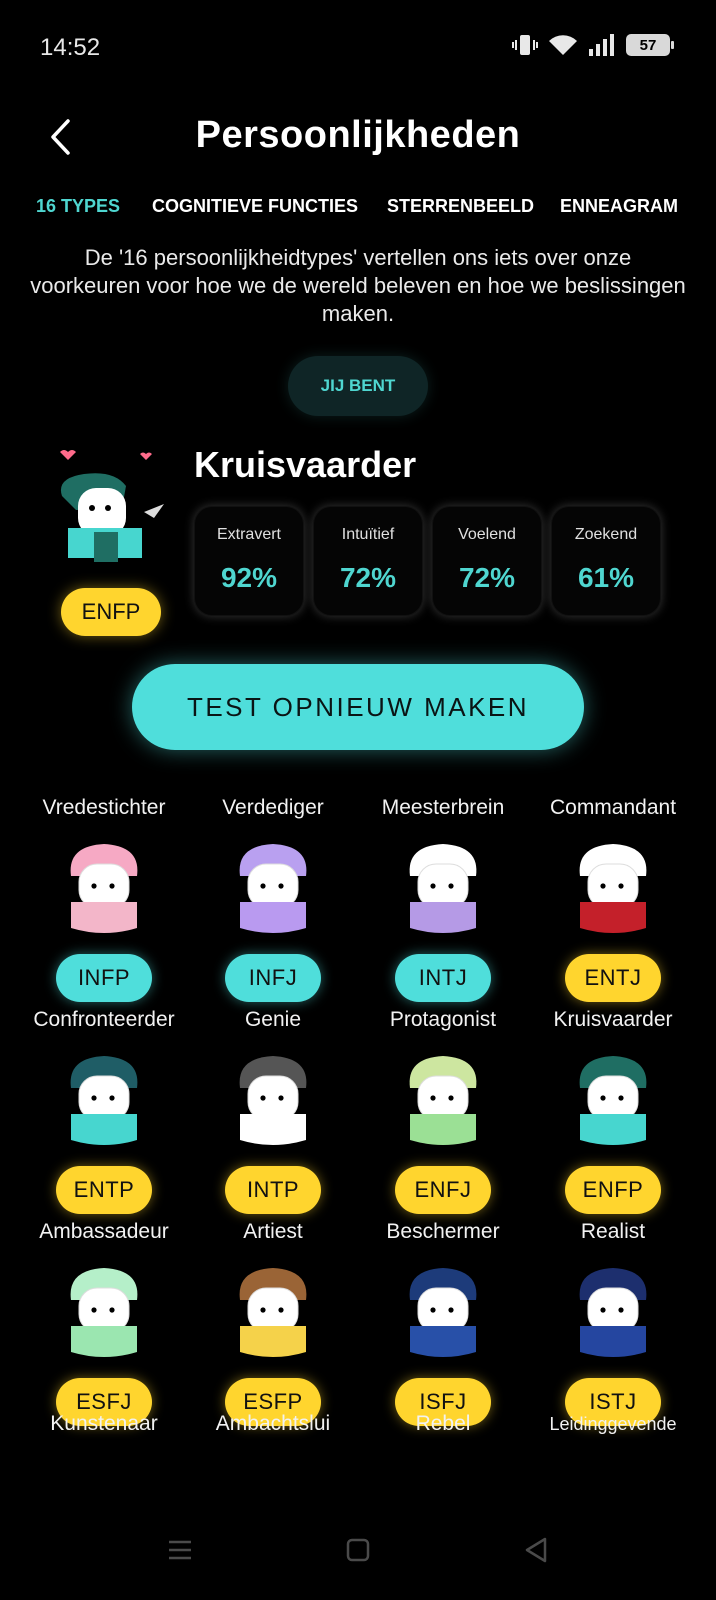  Describe the element at coordinates (249, 577) in the screenshot. I see `trait-value: 92%` at that location.